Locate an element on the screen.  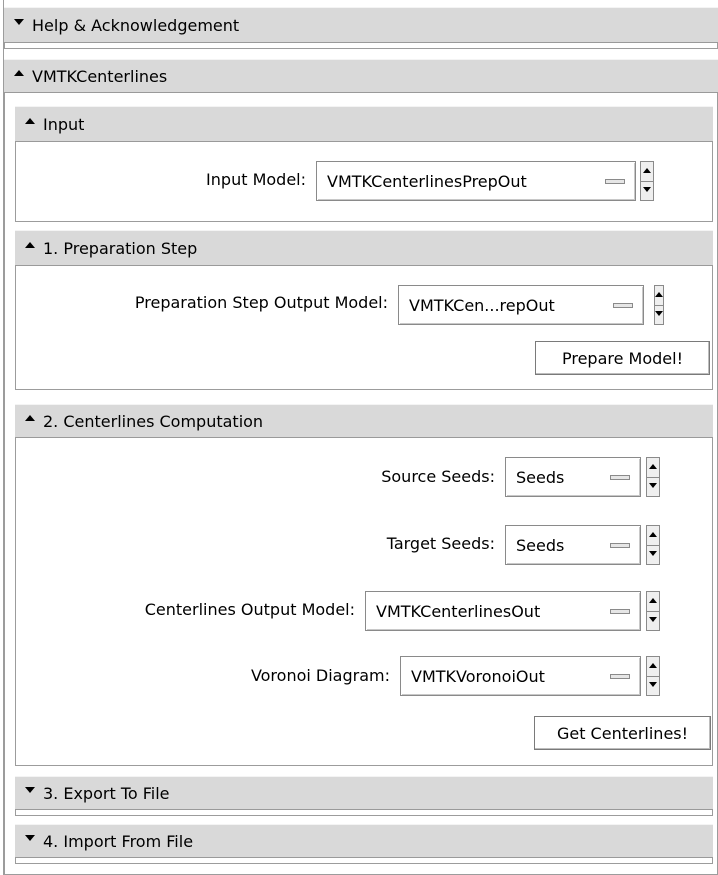
prep-output-label: Preparation Step Output Model: is located at coordinates (261, 302).